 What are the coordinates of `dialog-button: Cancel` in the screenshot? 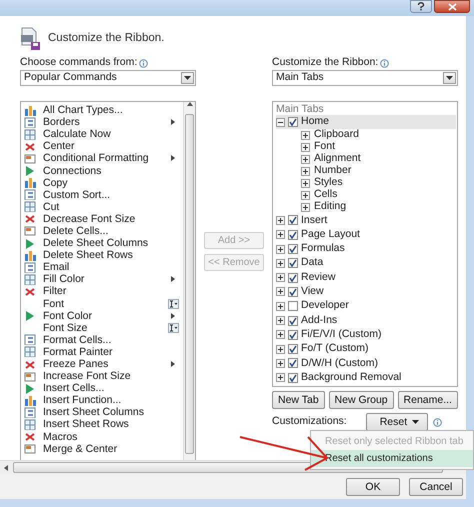 It's located at (436, 487).